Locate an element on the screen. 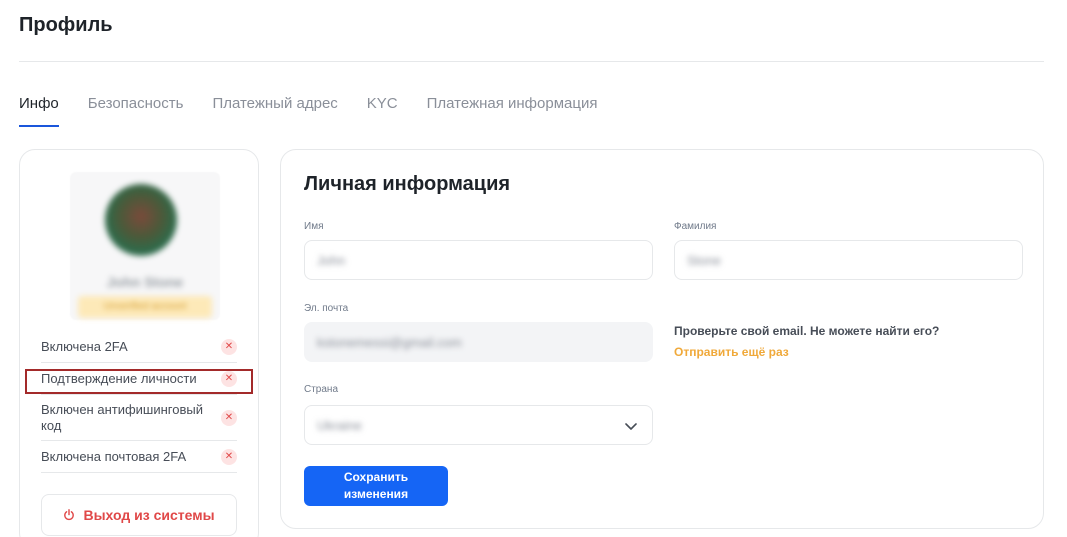 This screenshot has height=537, width=1067. last-name-label: Фамилия is located at coordinates (695, 226).